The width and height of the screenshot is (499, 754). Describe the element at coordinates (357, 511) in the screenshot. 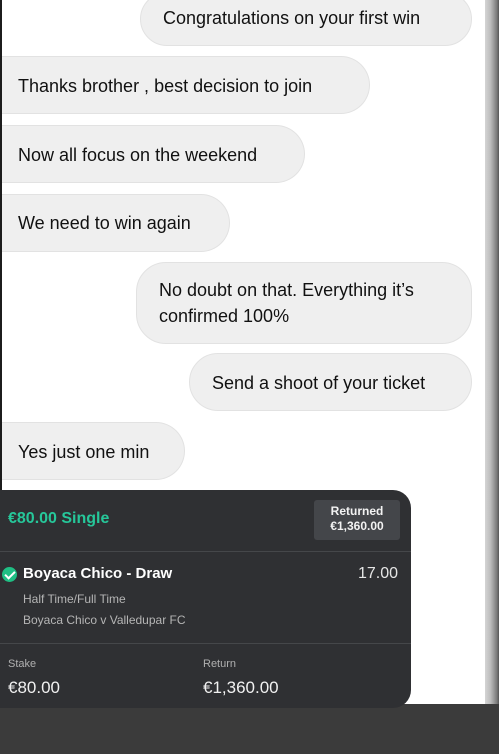

I see `returned-label: Returned` at that location.